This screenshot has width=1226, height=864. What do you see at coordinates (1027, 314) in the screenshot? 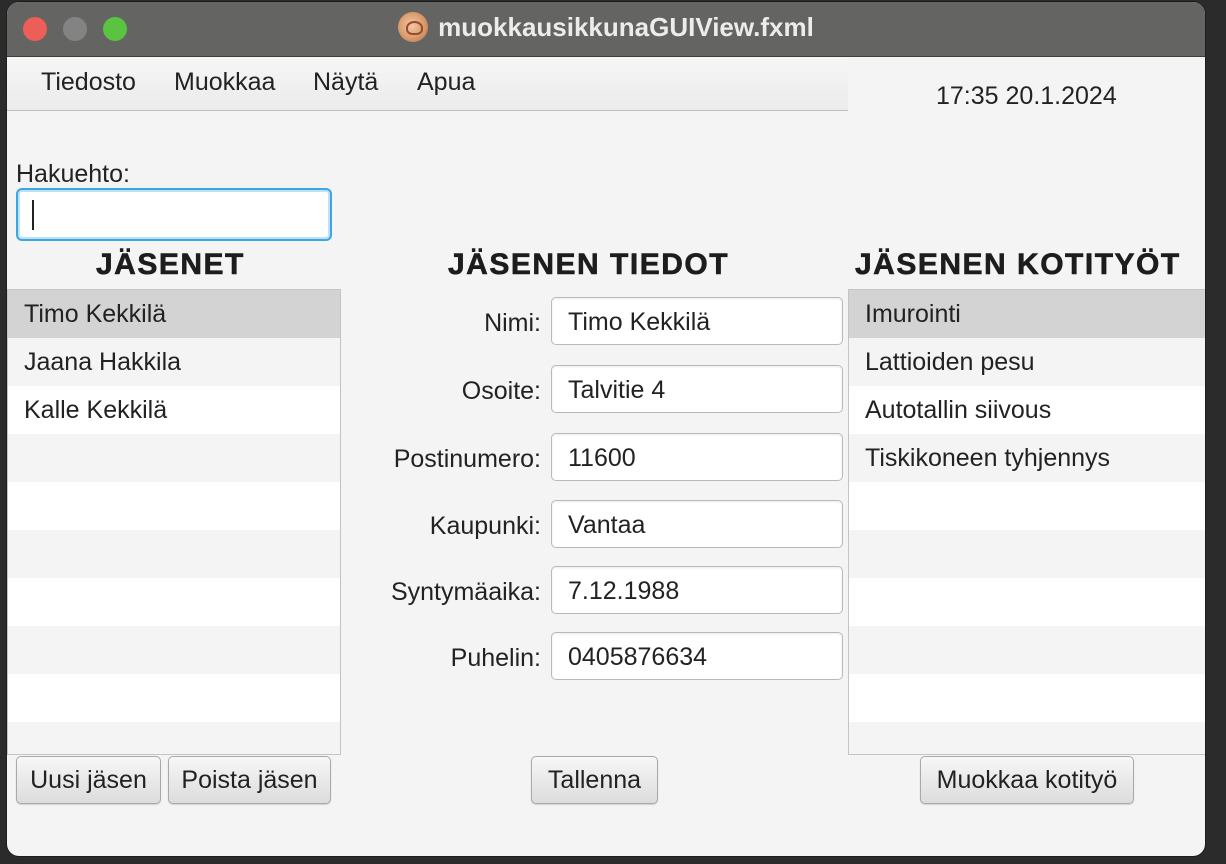
I see `chore-row: Imurointi` at bounding box center [1027, 314].